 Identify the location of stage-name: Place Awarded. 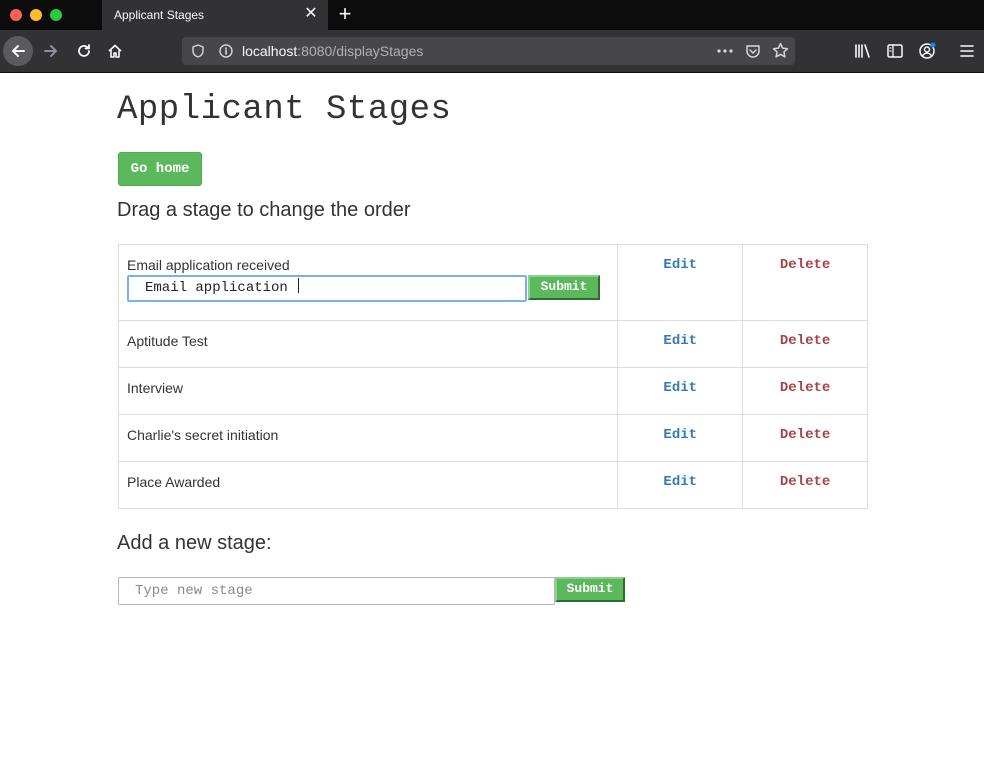
(174, 482).